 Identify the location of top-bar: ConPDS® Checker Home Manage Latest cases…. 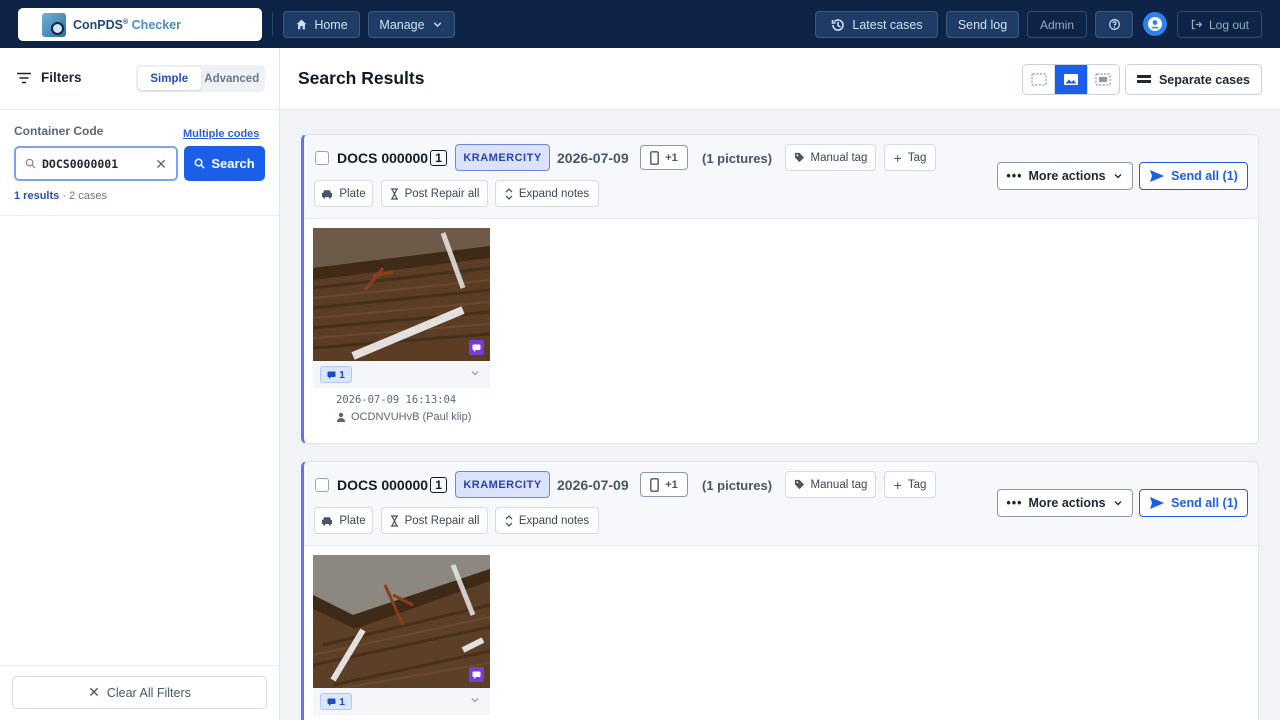
(640, 24).